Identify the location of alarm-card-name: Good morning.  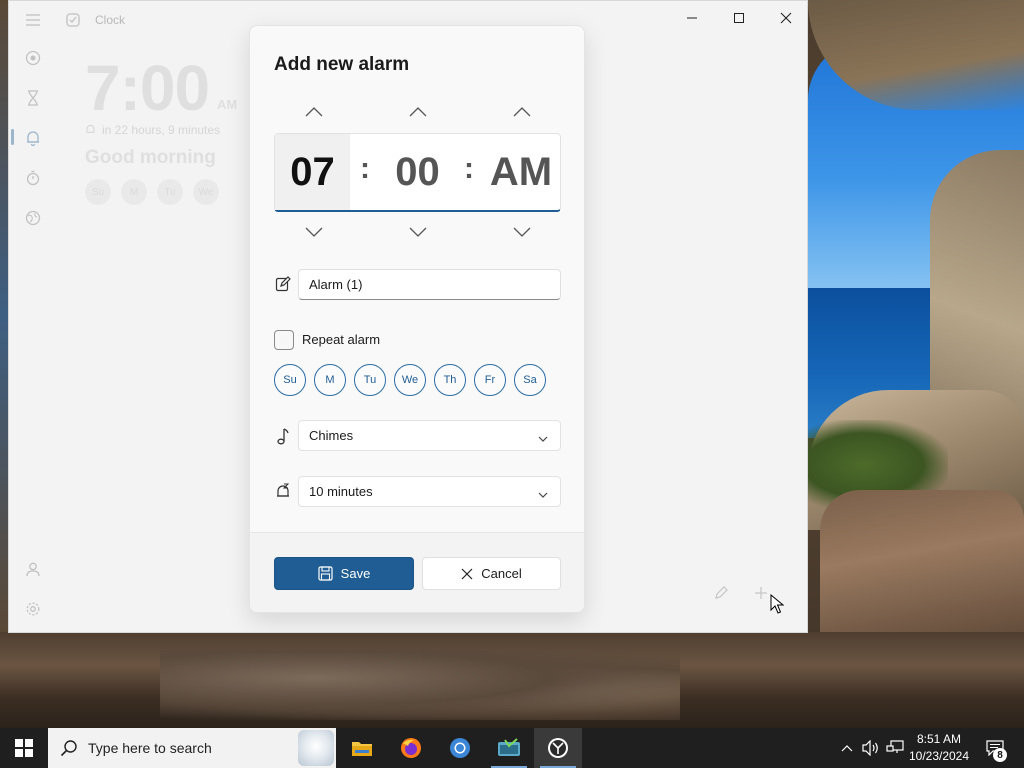
(150, 157).